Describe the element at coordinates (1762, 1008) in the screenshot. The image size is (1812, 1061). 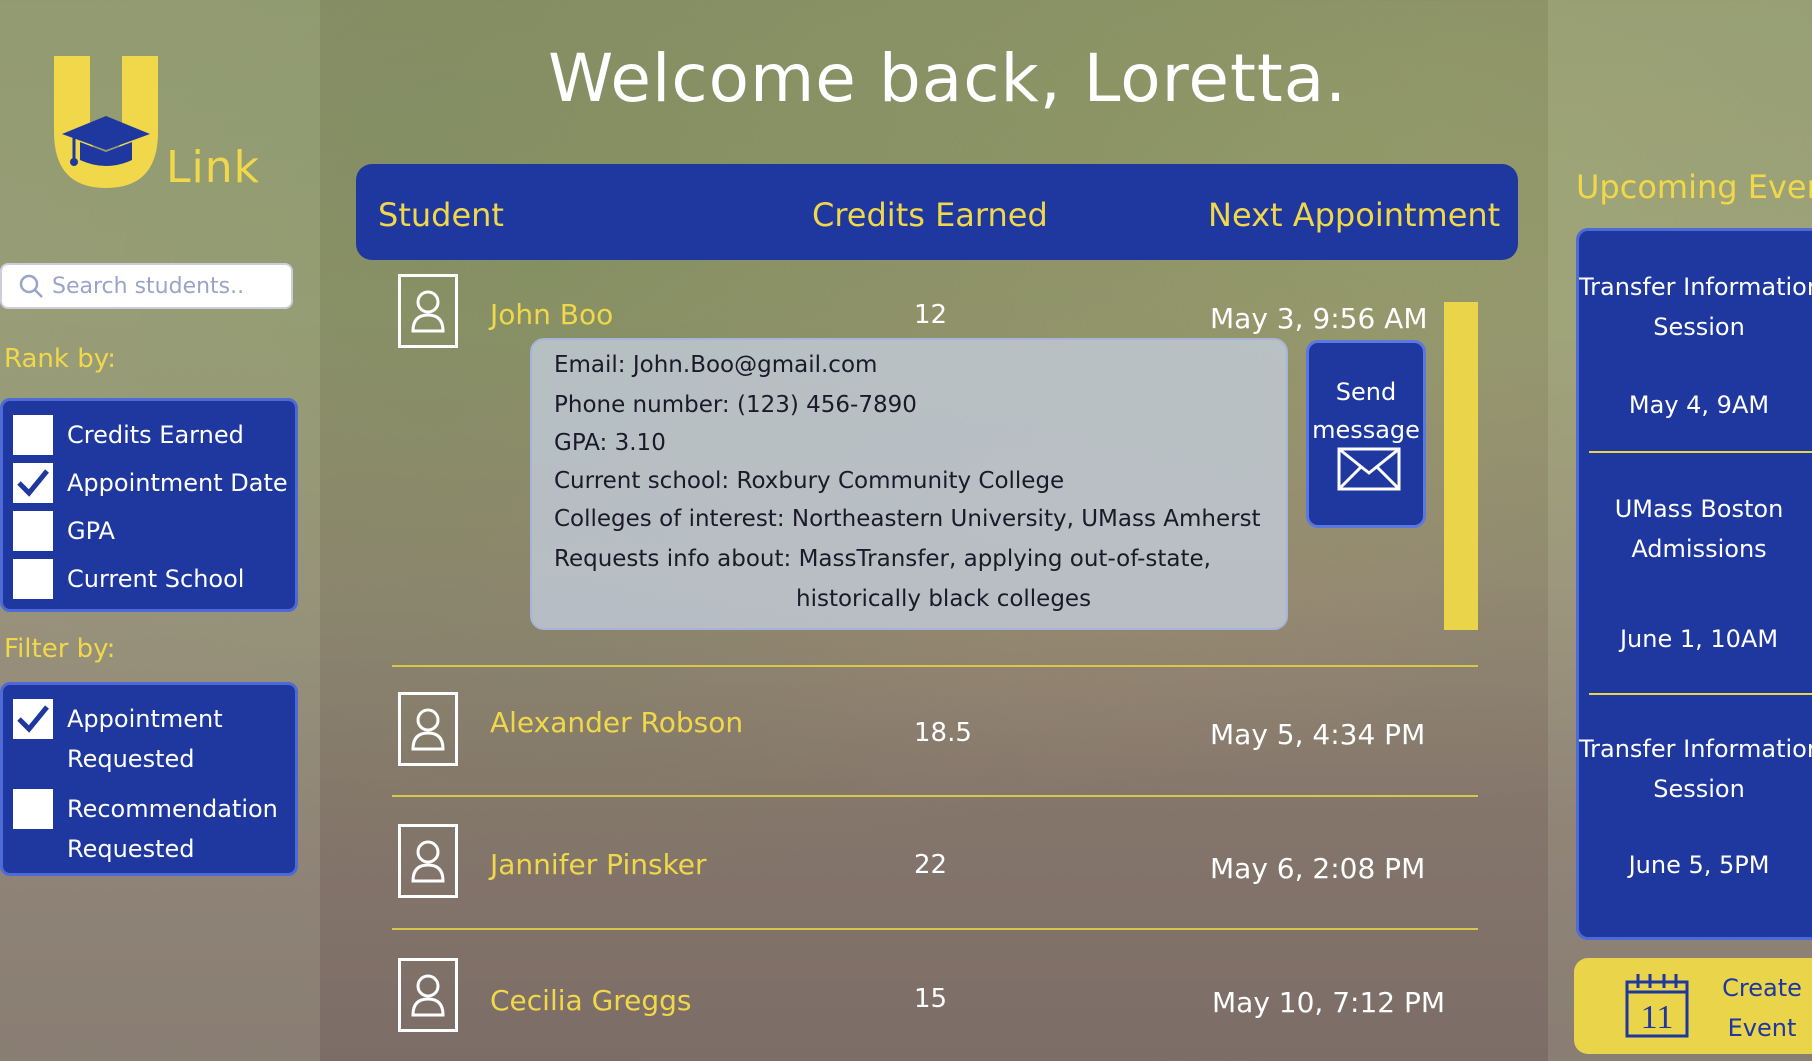
I see `create-event-label: Create Event` at that location.